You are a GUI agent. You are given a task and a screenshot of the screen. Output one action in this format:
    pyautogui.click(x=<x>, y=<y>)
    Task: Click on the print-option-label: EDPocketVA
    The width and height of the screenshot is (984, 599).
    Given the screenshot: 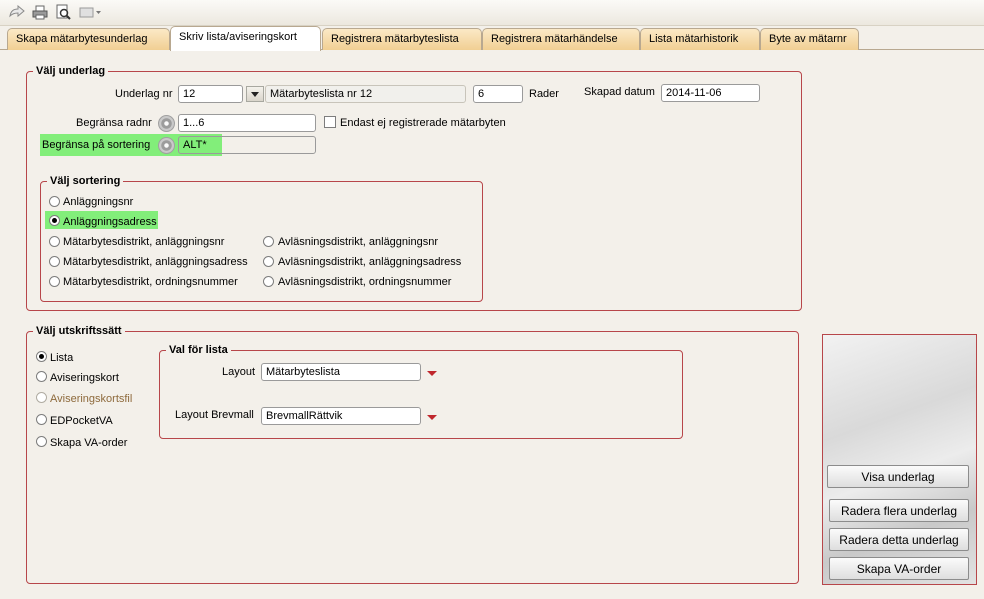 What is the action you would take?
    pyautogui.click(x=81, y=421)
    